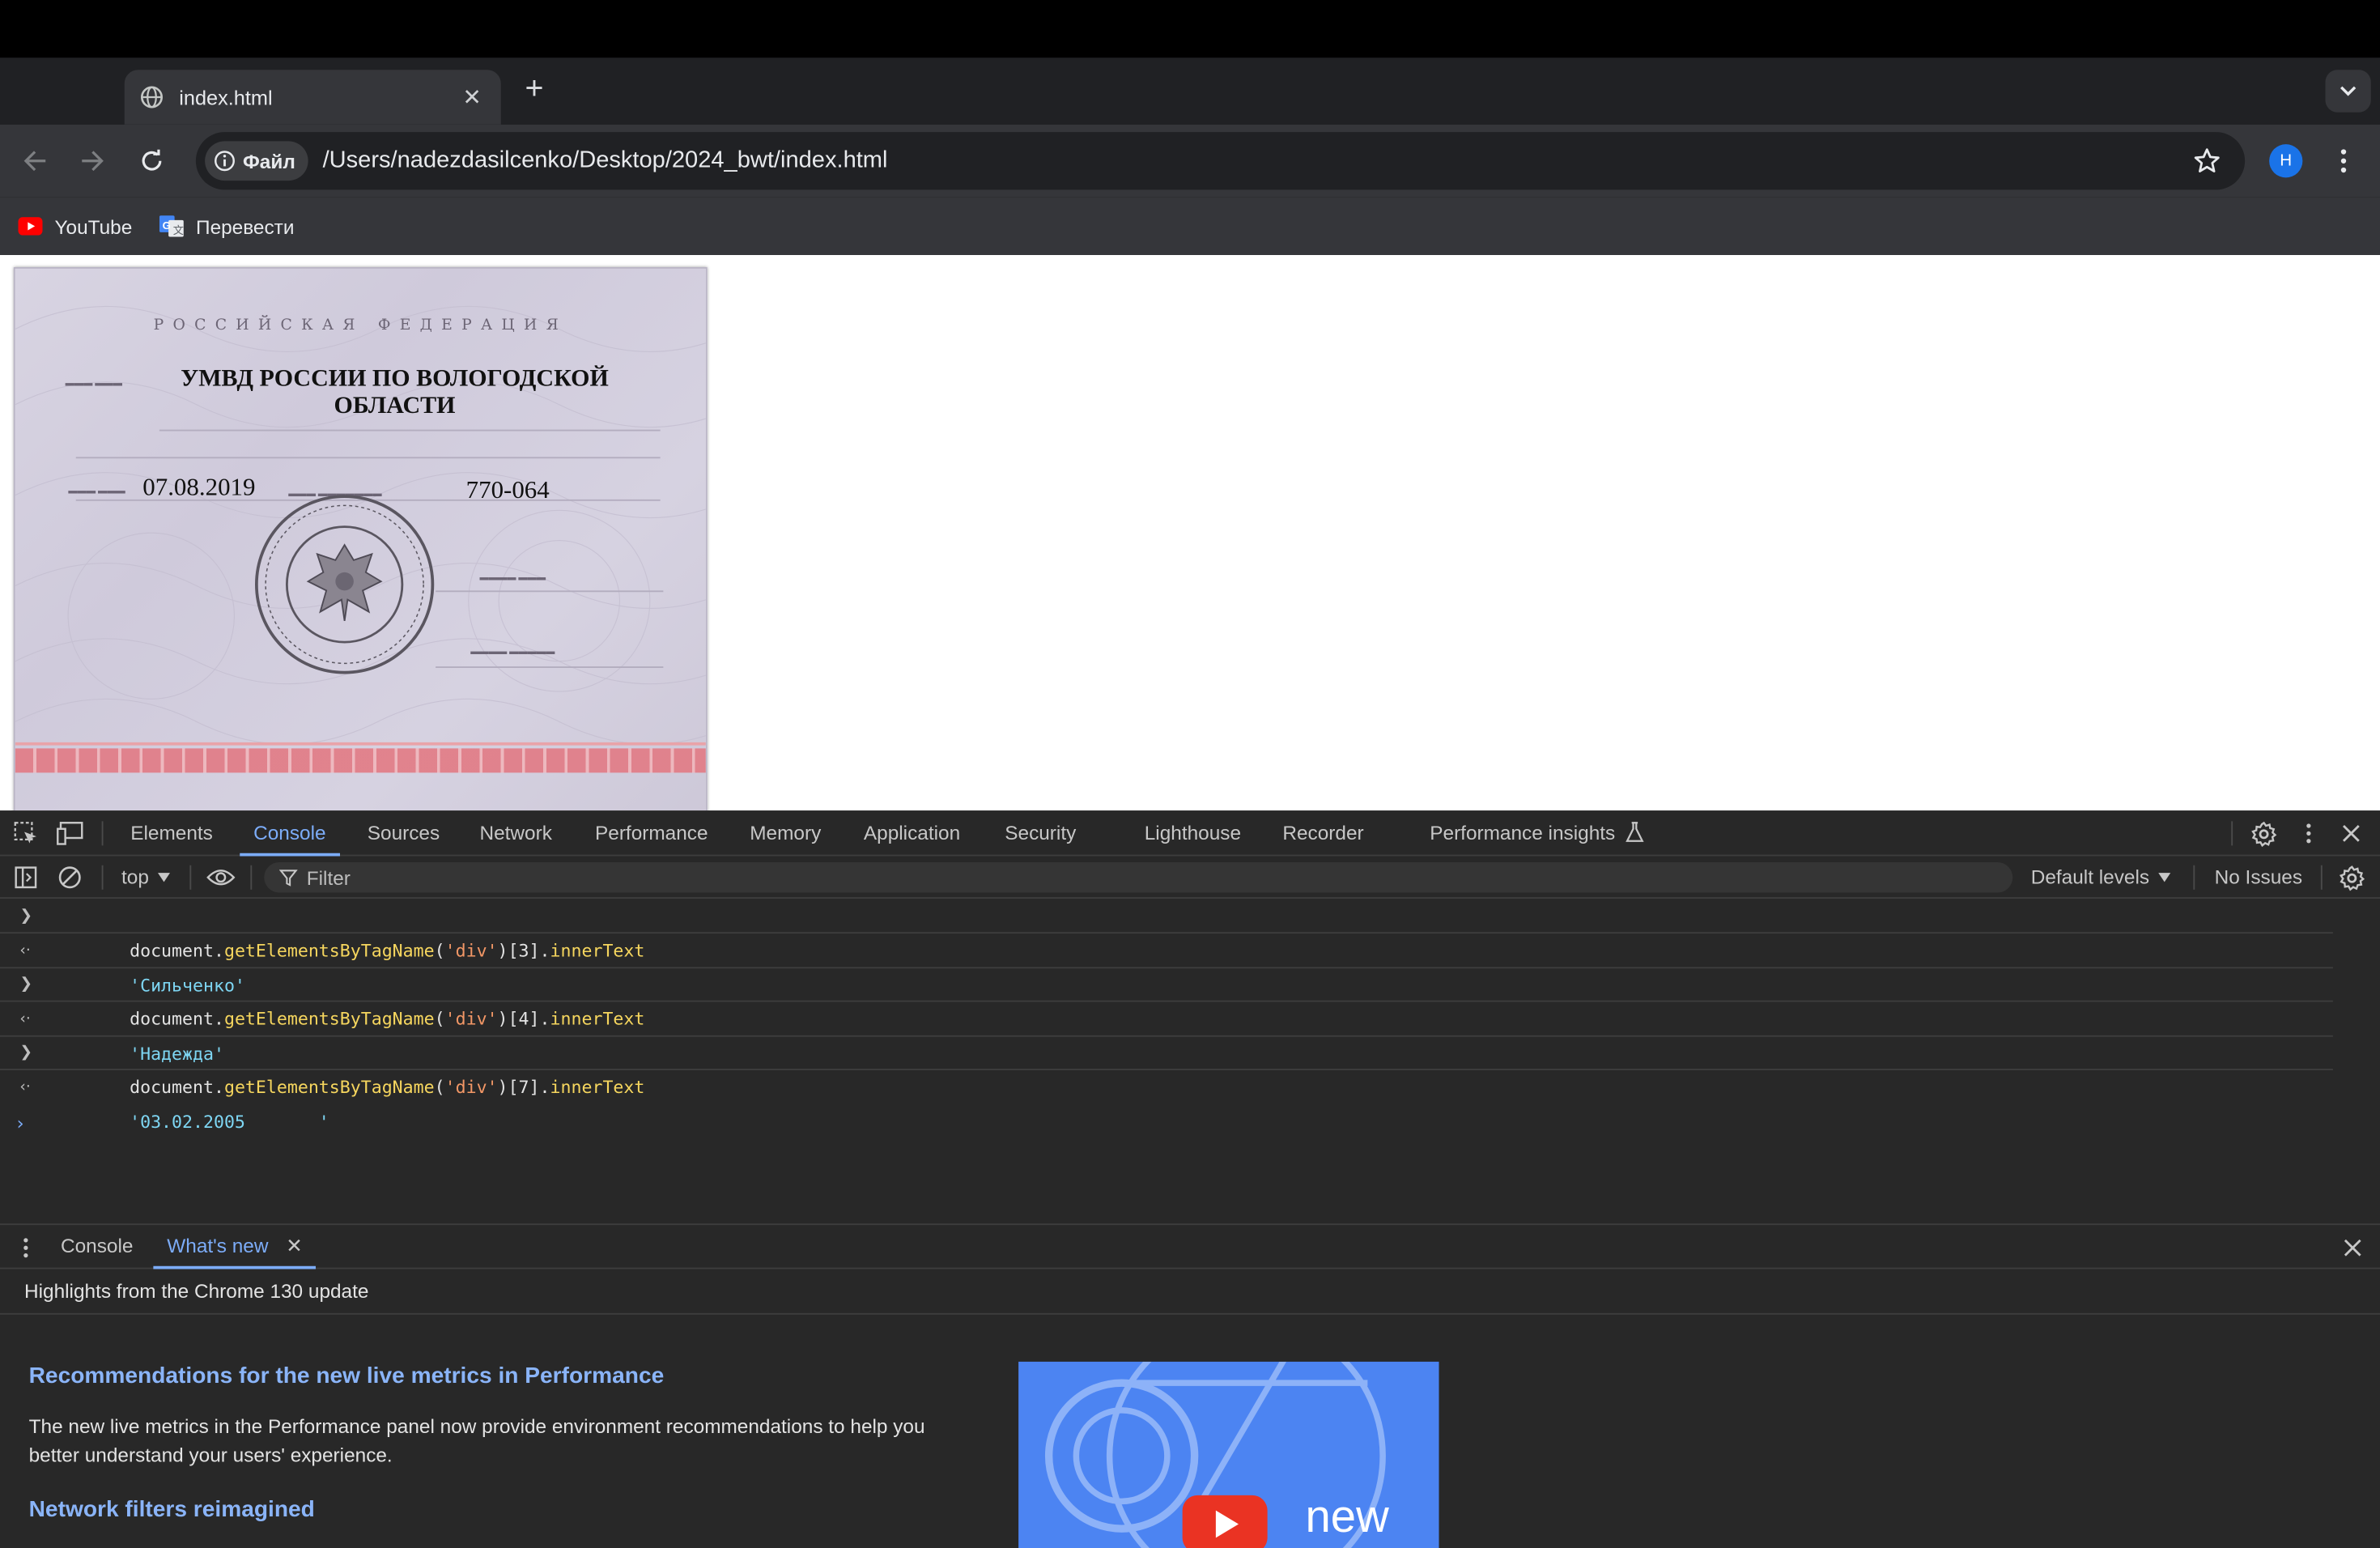  What do you see at coordinates (1041, 833) in the screenshot?
I see `tab-security: Security` at bounding box center [1041, 833].